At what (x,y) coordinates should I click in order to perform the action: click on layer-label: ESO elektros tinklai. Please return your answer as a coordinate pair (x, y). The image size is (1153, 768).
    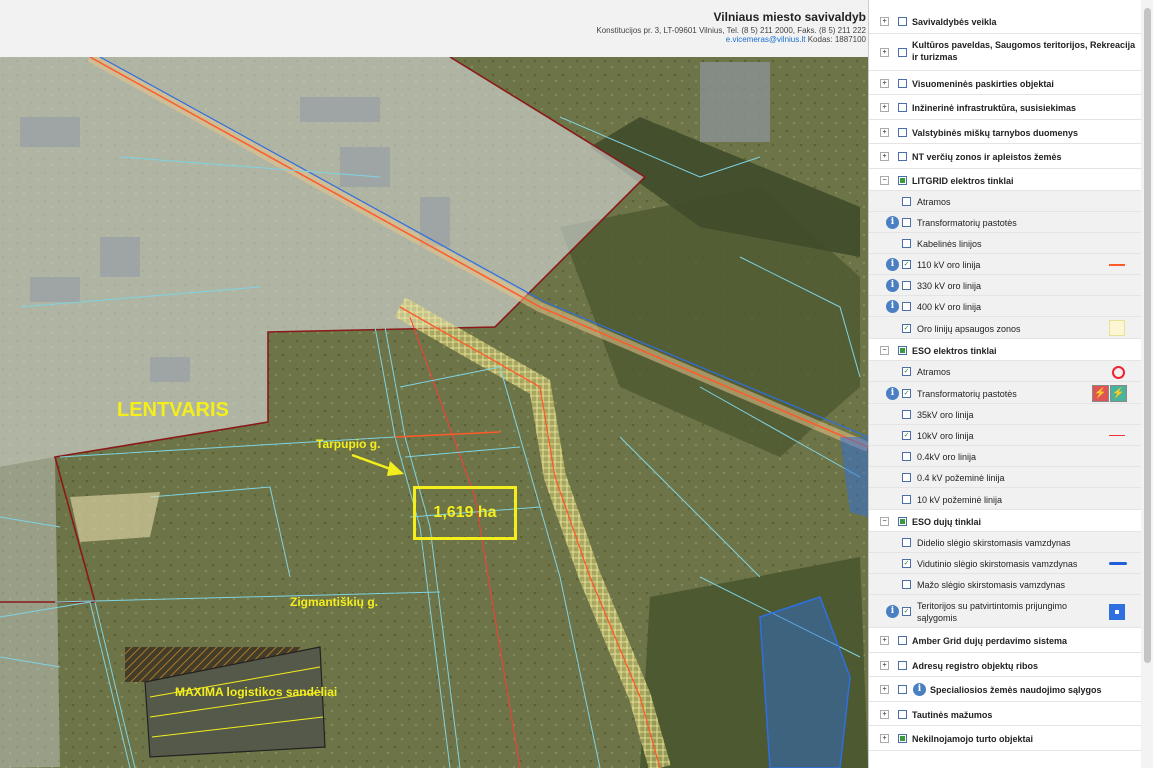
    Looking at the image, I should click on (954, 350).